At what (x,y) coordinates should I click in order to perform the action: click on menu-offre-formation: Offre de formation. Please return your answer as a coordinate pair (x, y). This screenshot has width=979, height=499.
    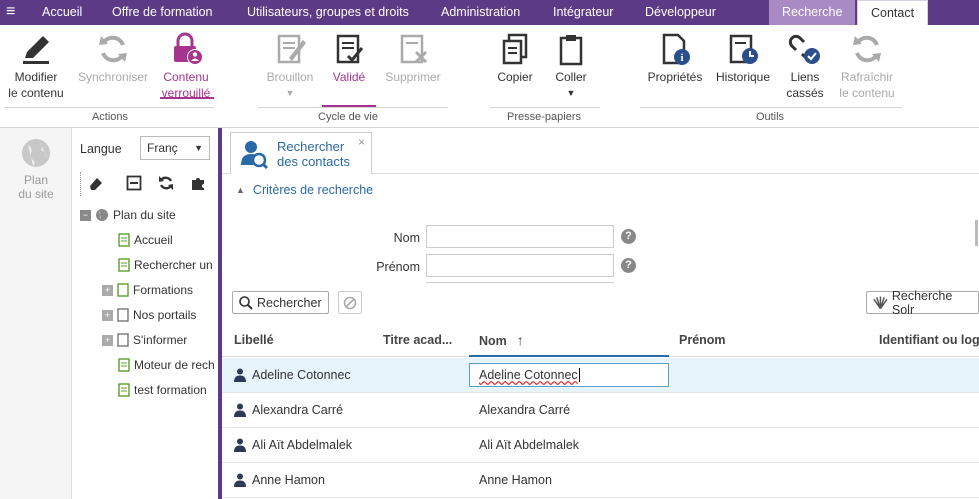
    Looking at the image, I should click on (162, 12).